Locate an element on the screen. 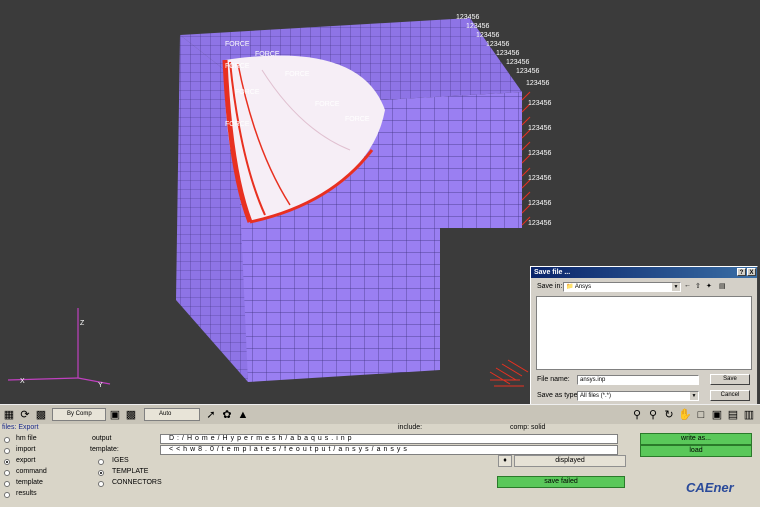 The image size is (760, 507). menu-template: template is located at coordinates (29, 482).